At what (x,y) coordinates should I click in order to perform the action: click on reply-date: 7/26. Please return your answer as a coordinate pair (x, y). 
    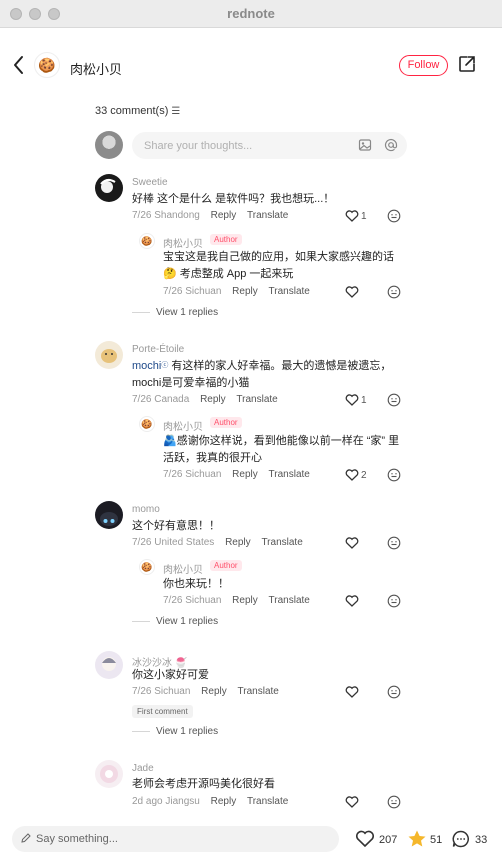
    Looking at the image, I should click on (173, 291).